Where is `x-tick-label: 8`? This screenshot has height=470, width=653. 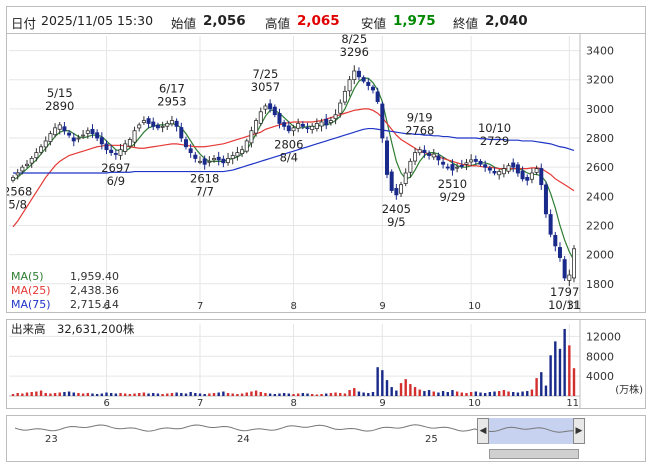 x-tick-label: 8 is located at coordinates (294, 306).